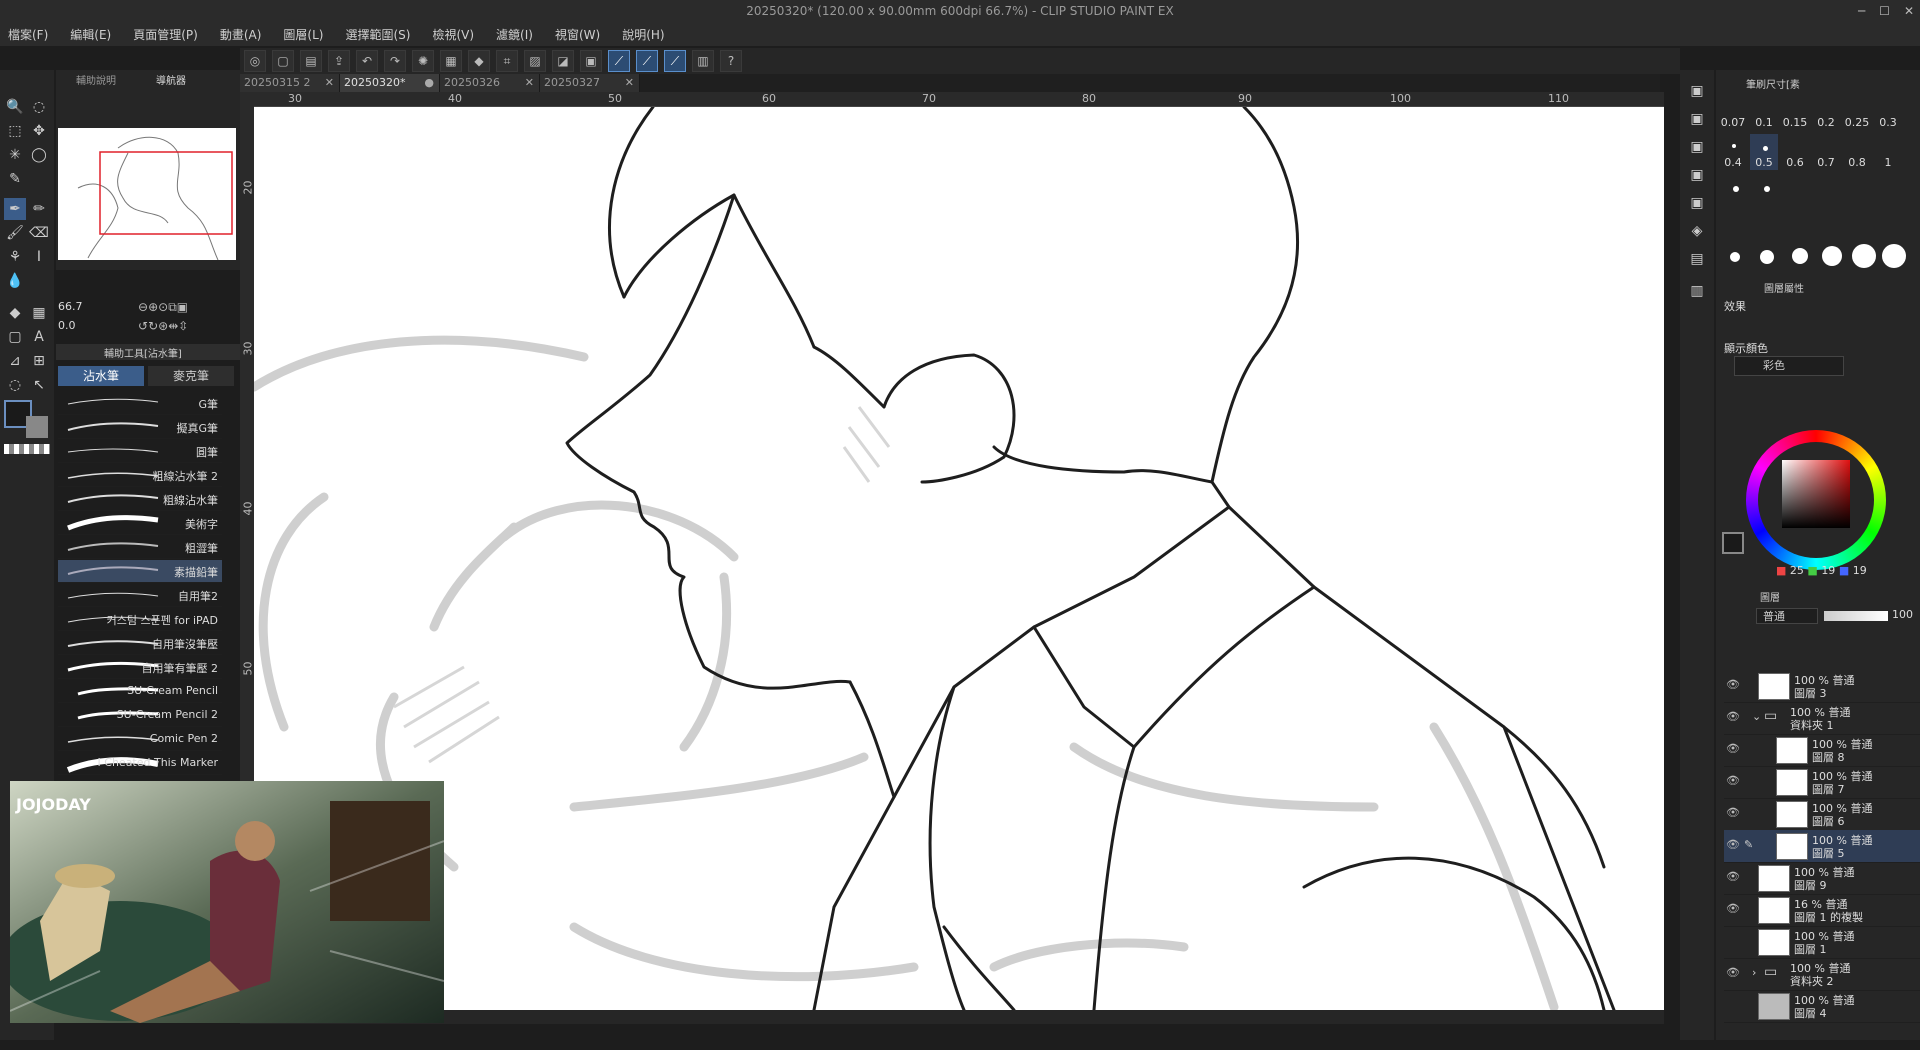 The width and height of the screenshot is (1920, 1050). What do you see at coordinates (39, 257) in the screenshot?
I see `blend-icon: Ⅰ` at bounding box center [39, 257].